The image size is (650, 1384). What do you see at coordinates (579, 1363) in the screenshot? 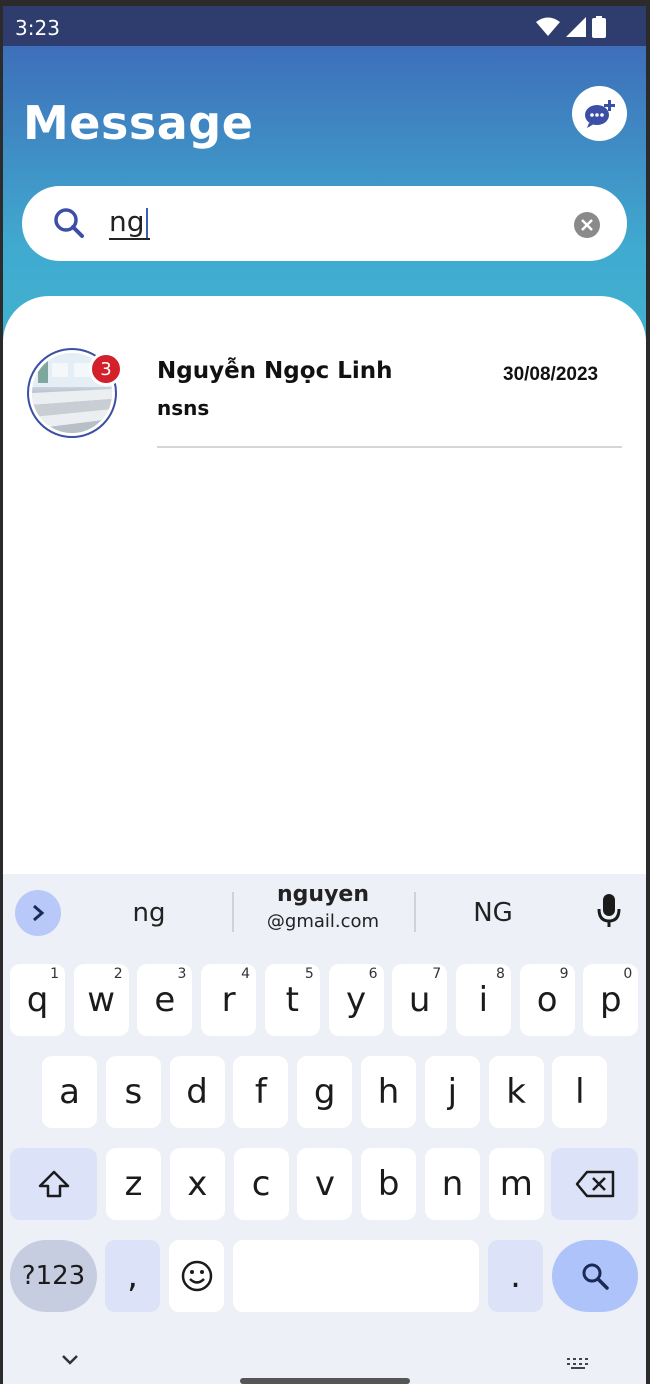
I see `keyboard-switch-icon` at bounding box center [579, 1363].